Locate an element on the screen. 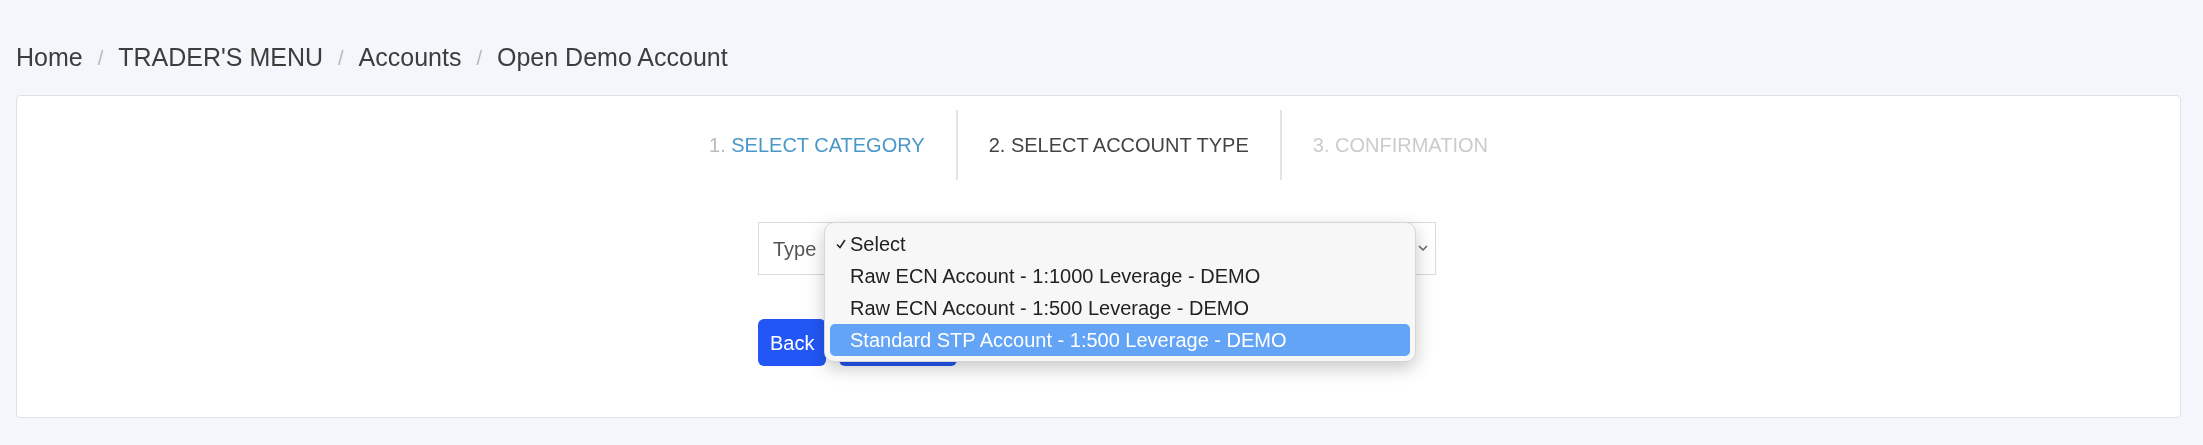  breadcrumb-link: TRADER'S MENU is located at coordinates (221, 57).